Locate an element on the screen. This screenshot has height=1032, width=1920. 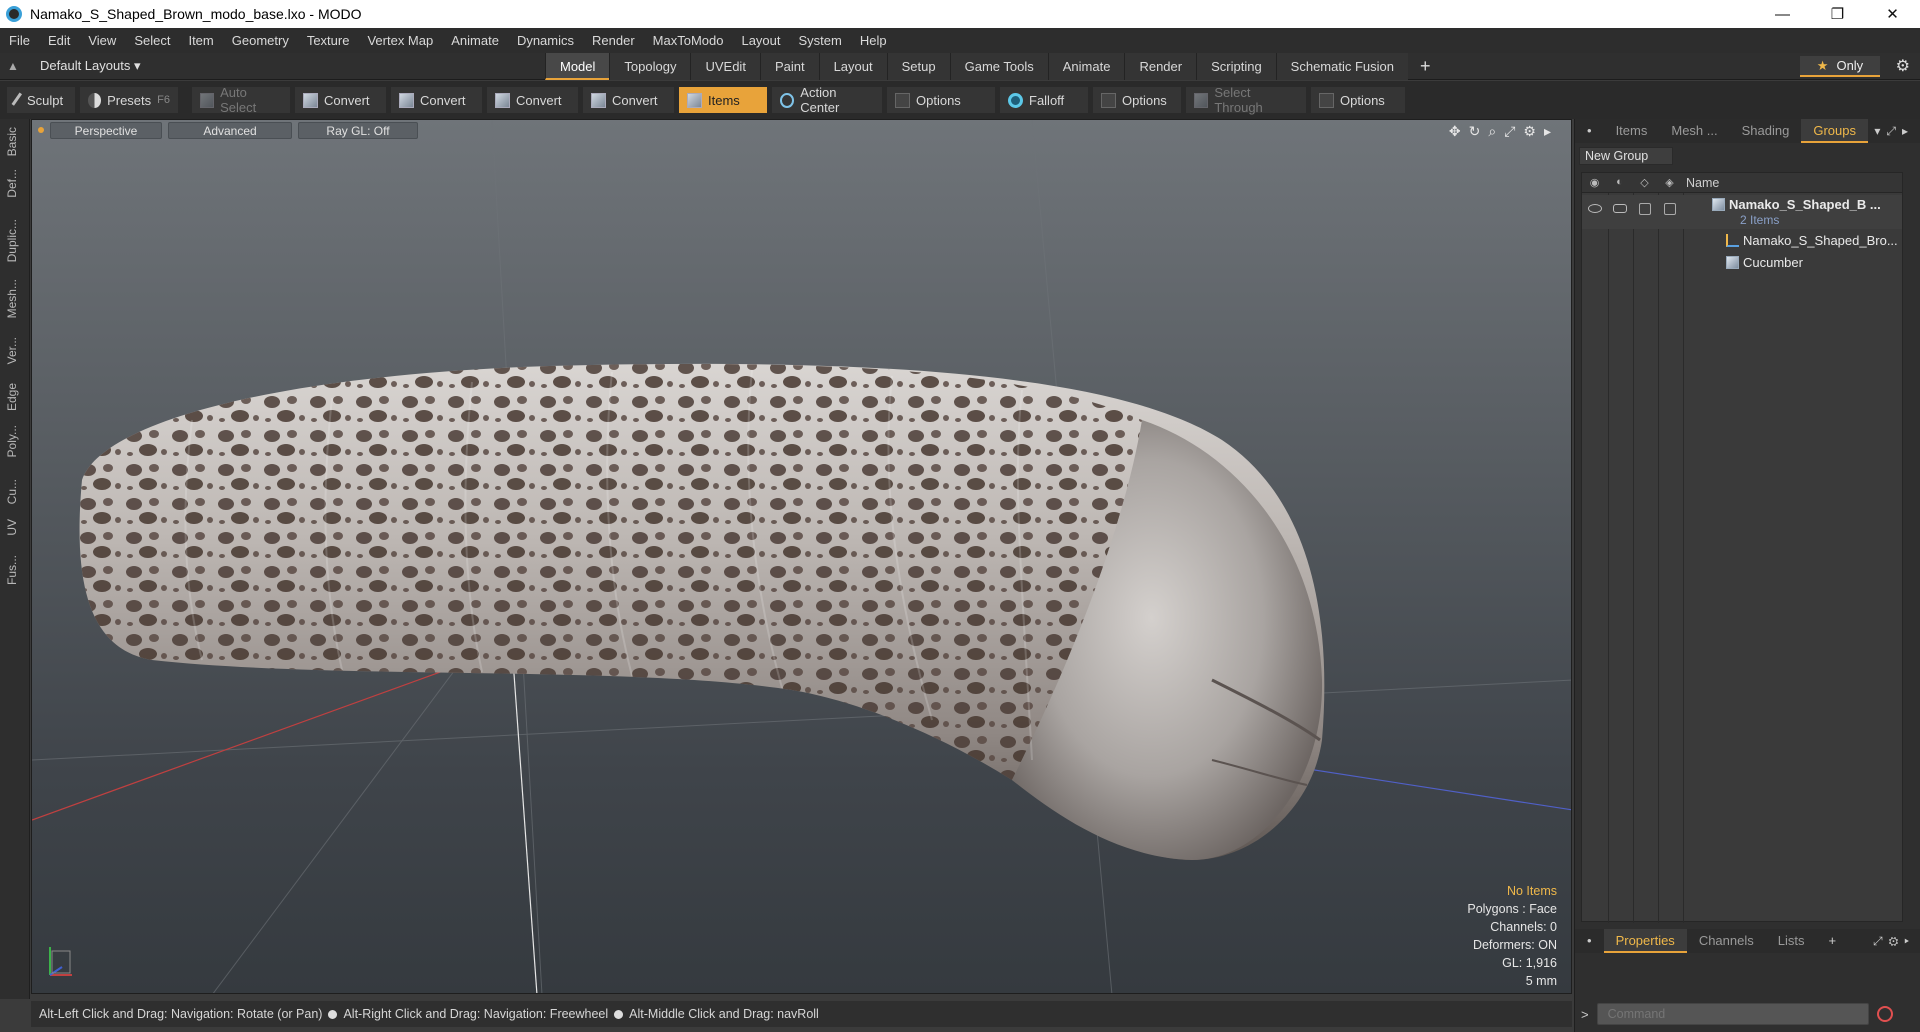
tab-game-tools: Game Tools is located at coordinates (998, 66).